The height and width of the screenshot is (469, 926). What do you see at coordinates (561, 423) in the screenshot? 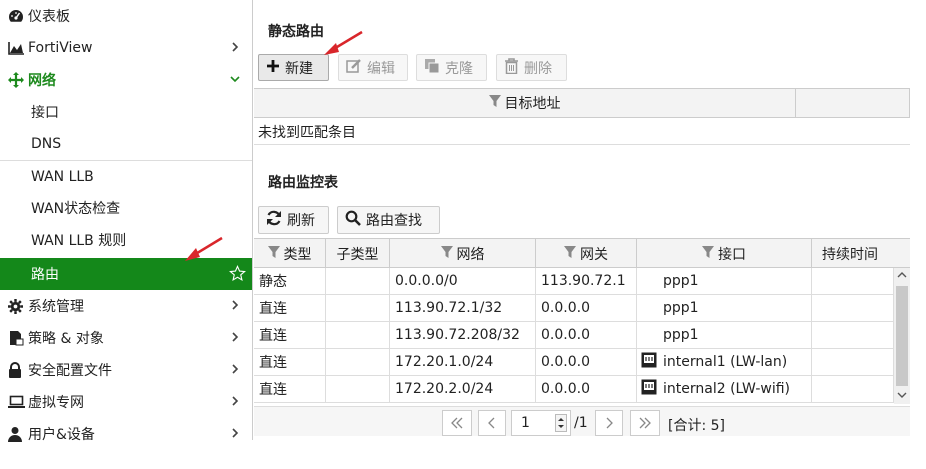
I see `page-stepper` at bounding box center [561, 423].